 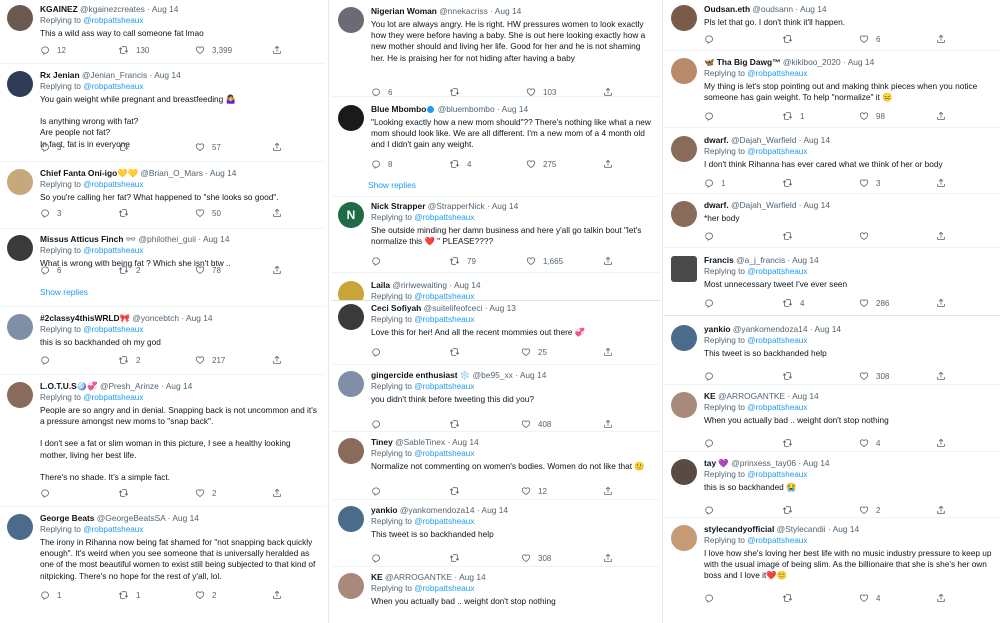 I want to click on reply-button: 12, so click(x=53, y=50).